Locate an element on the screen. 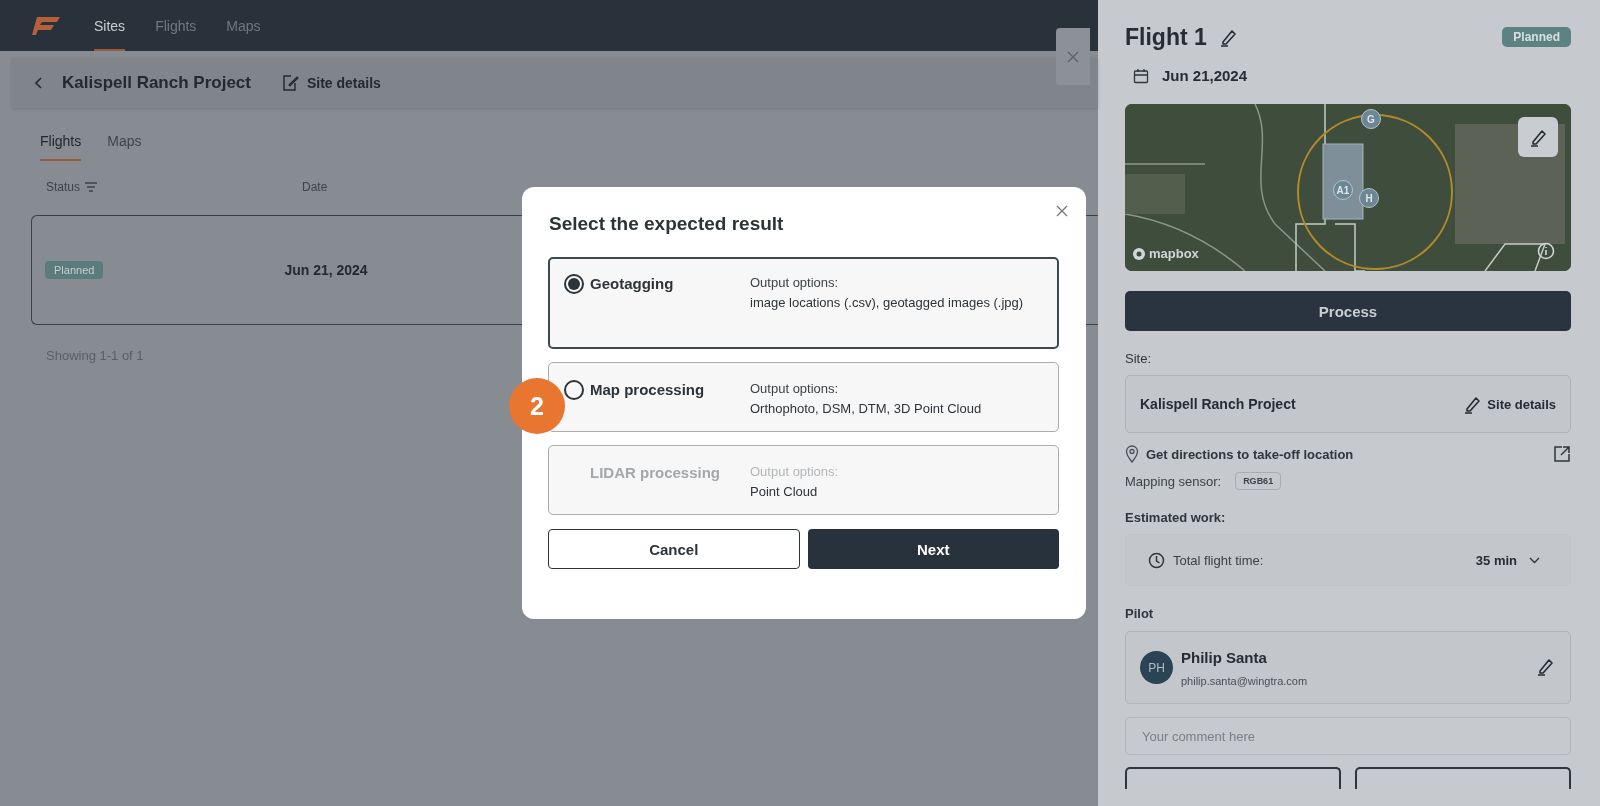 Image resolution: width=1600 pixels, height=806 pixels. pilot-name: Philip Santa is located at coordinates (1224, 657).